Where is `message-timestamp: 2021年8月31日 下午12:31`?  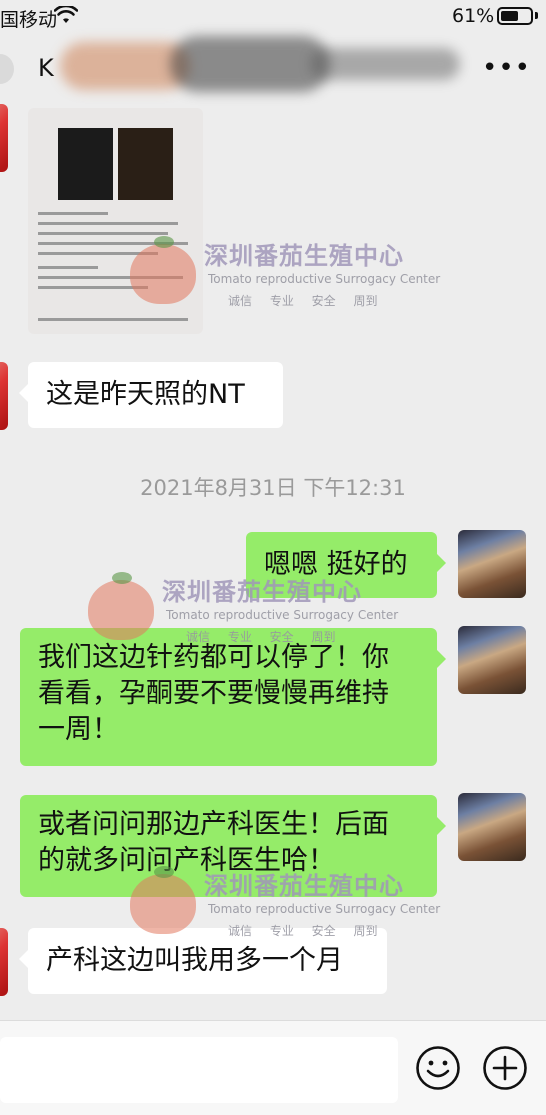 message-timestamp: 2021年8月31日 下午12:31 is located at coordinates (273, 488).